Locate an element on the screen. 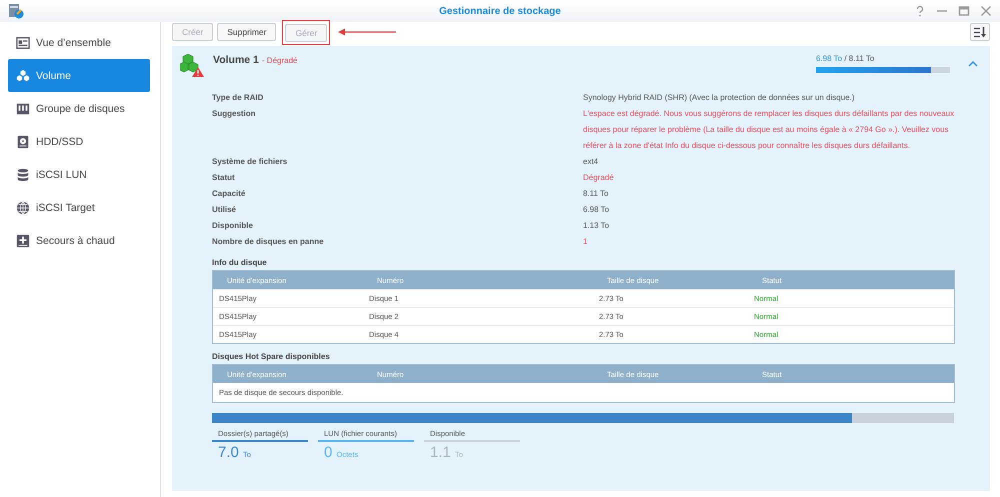  detail-value: Synology Hybrid RAID (SHR) (Avec la protection de données sur un disque.) is located at coordinates (719, 98).